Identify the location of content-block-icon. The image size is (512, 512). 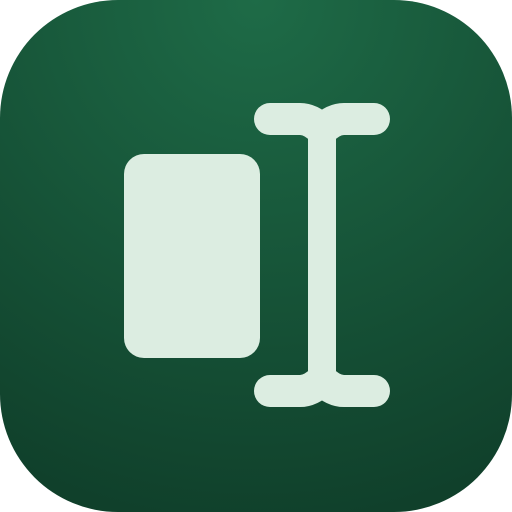
(192, 256).